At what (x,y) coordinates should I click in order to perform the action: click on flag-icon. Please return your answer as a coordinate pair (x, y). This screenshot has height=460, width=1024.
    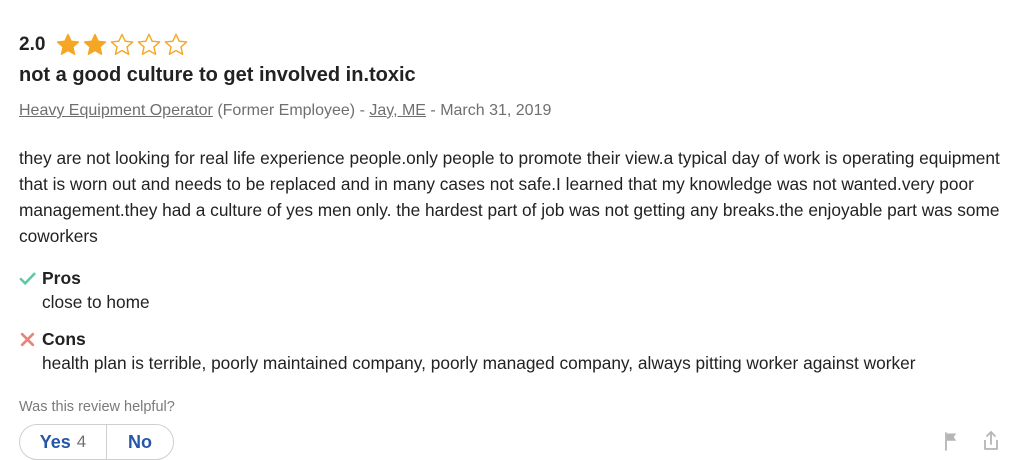
    Looking at the image, I should click on (951, 441).